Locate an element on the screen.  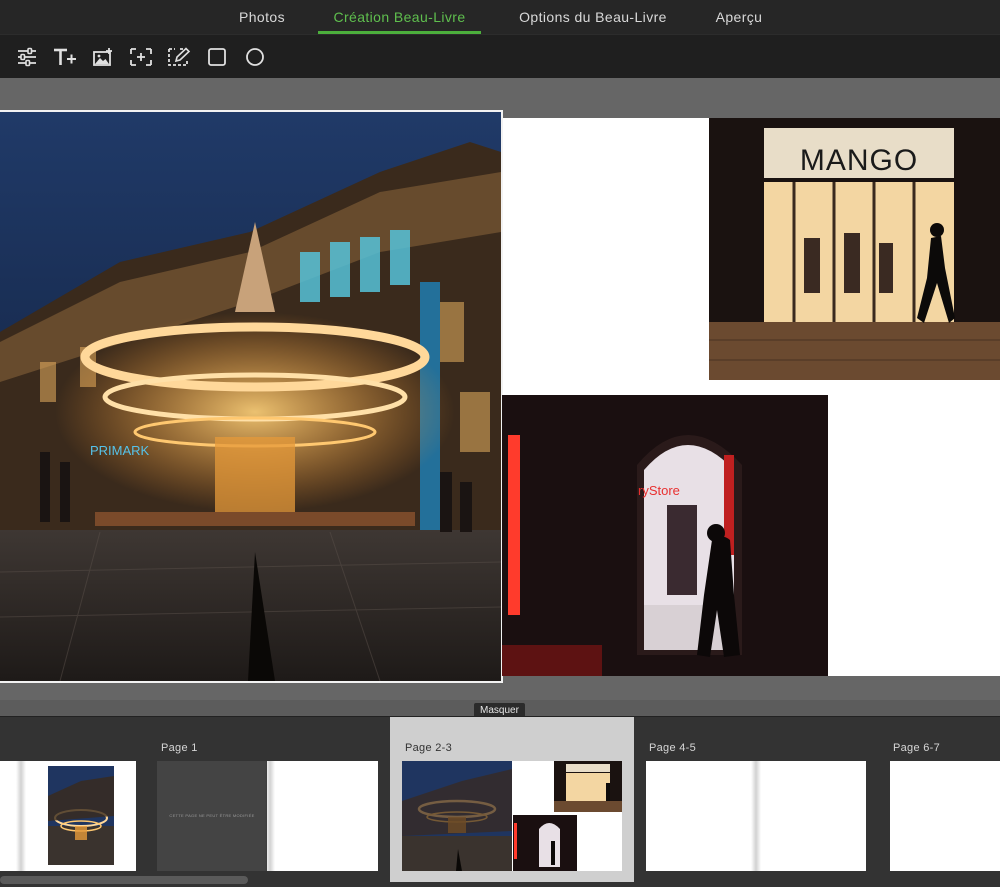
page-thumb-page-2-3: Page 2-3 is located at coordinates (512, 799).